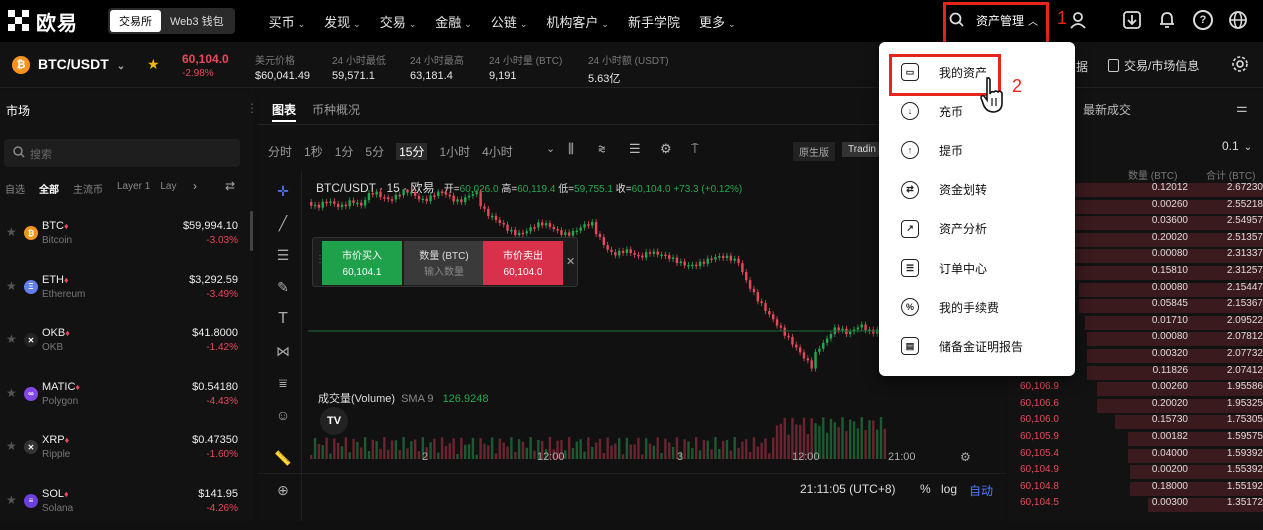 Image resolution: width=1263 pixels, height=530 pixels. Describe the element at coordinates (1240, 64) in the screenshot. I see `settings-gear-icon` at that location.